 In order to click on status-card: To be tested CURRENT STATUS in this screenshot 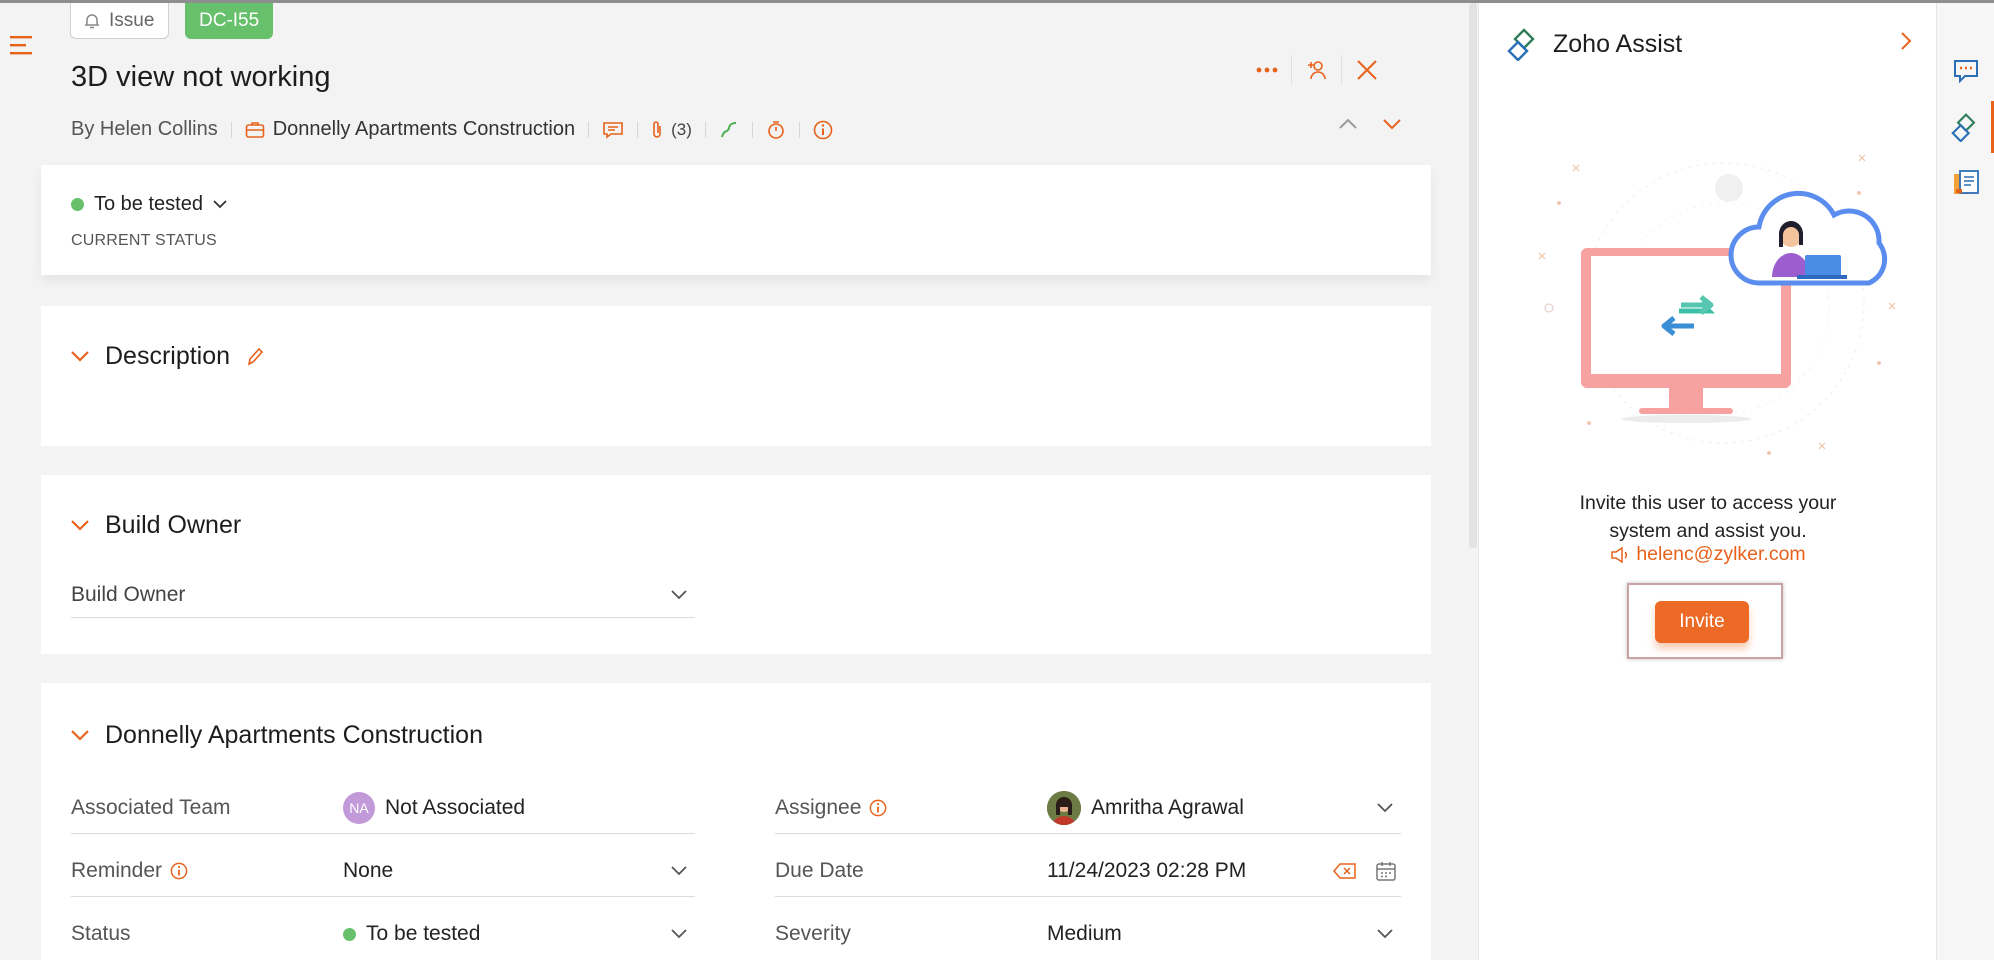, I will do `click(736, 220)`.